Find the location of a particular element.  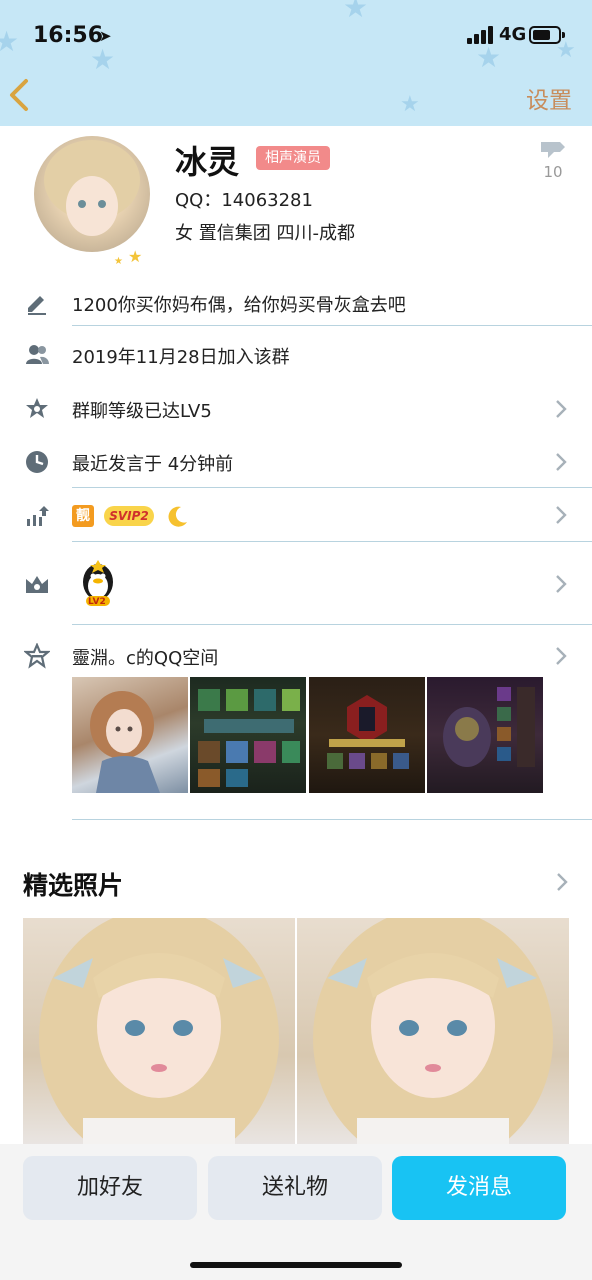

last-speak-row: 最近发言于 4分钟前 is located at coordinates (296, 463).